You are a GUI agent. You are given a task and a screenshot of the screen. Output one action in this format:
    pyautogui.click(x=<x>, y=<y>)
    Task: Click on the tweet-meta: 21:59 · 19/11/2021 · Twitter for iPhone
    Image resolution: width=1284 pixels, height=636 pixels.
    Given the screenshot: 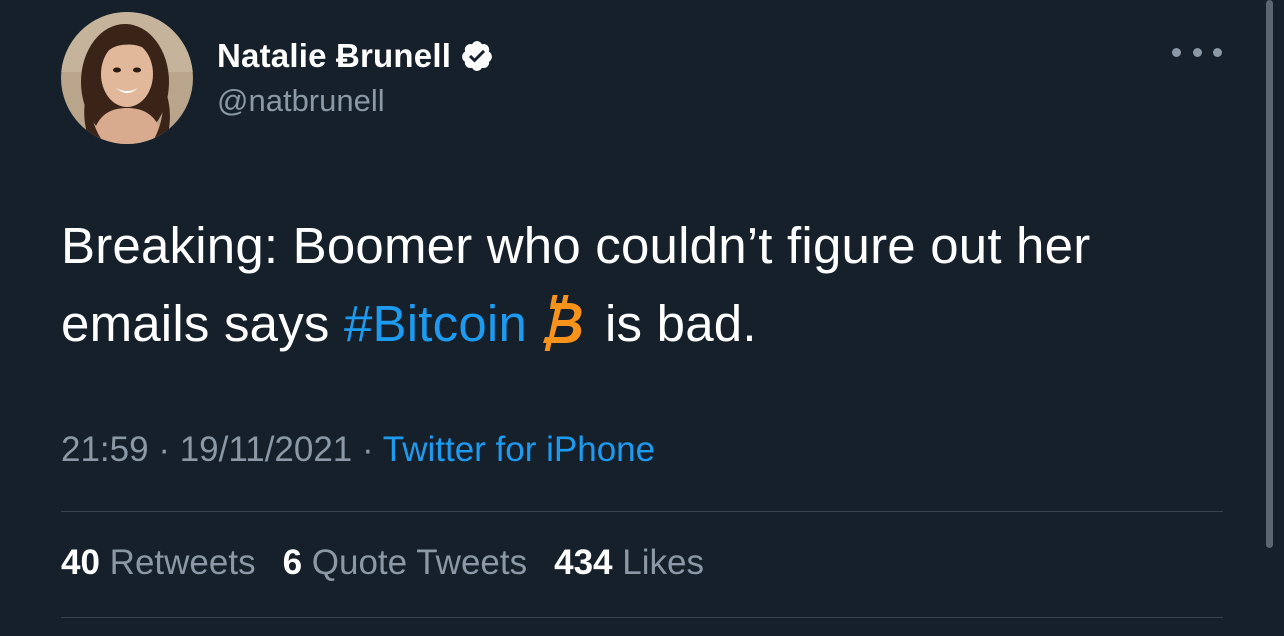 What is the action you would take?
    pyautogui.click(x=358, y=450)
    